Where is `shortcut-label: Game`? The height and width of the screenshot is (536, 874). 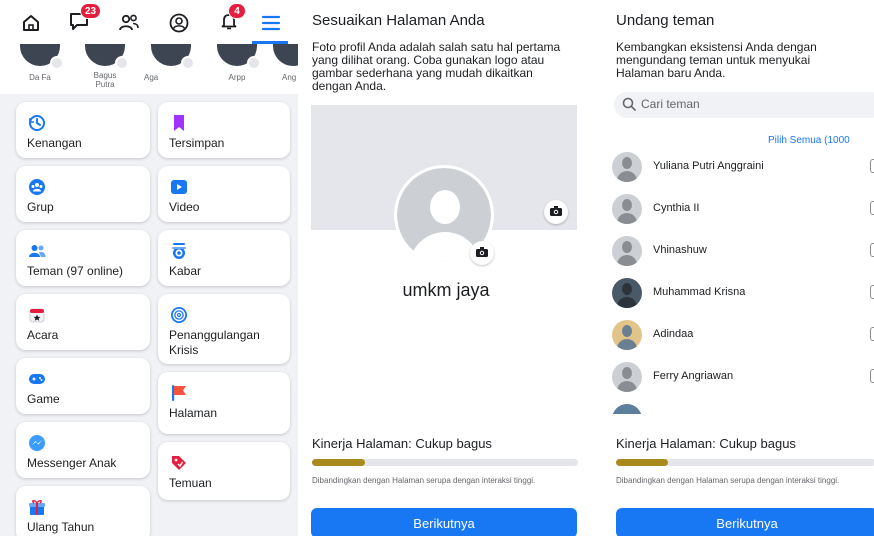
shortcut-label: Game is located at coordinates (43, 399).